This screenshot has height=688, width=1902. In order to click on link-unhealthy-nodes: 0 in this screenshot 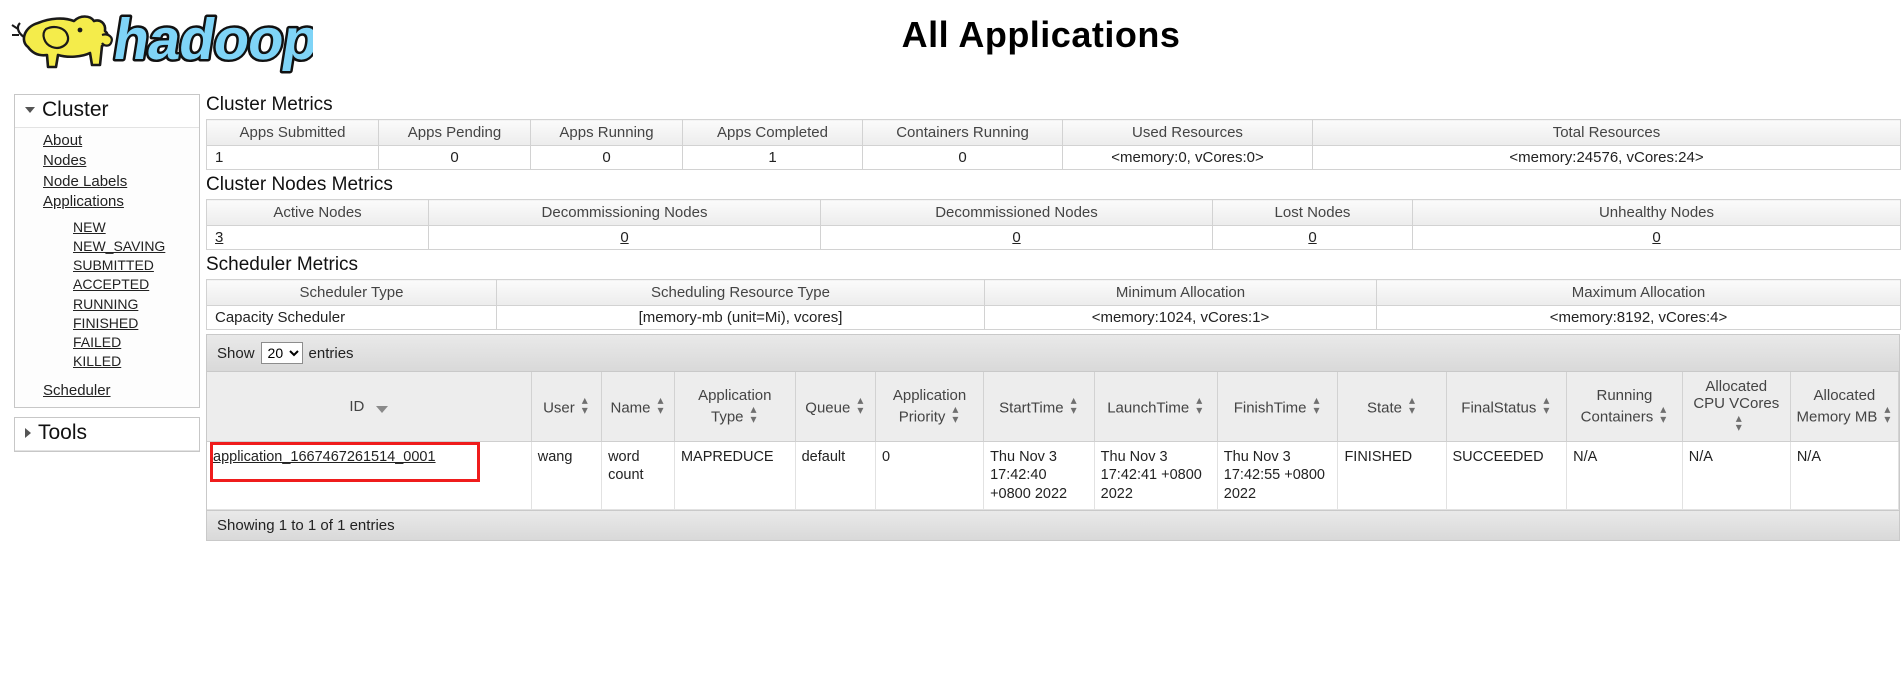, I will do `click(1656, 237)`.